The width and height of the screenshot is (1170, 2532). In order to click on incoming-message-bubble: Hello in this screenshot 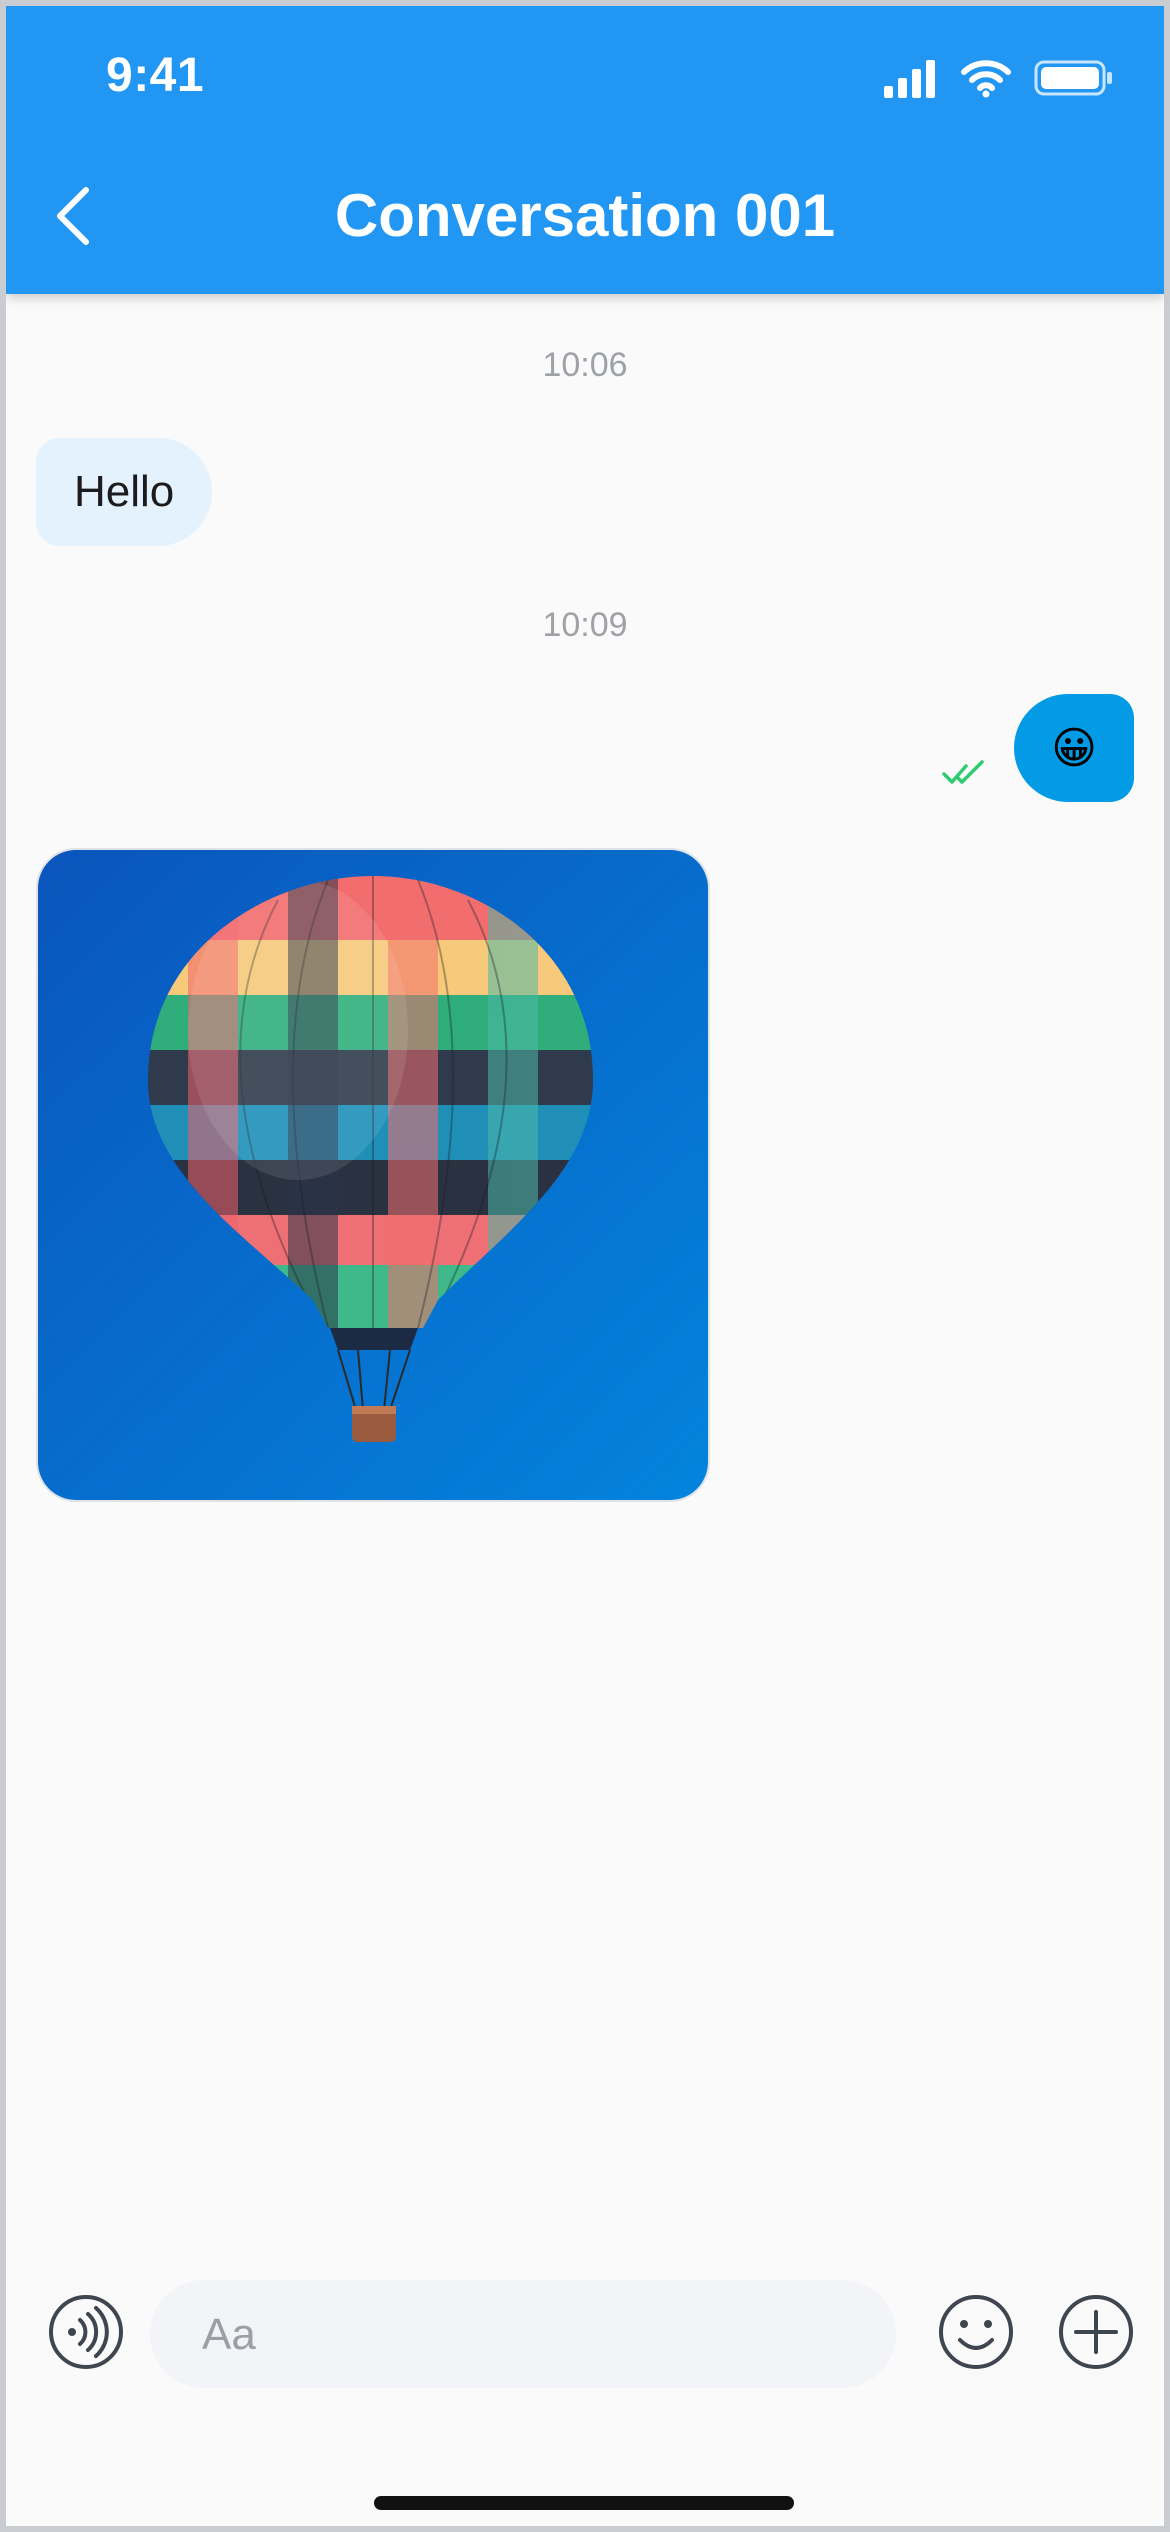, I will do `click(124, 492)`.